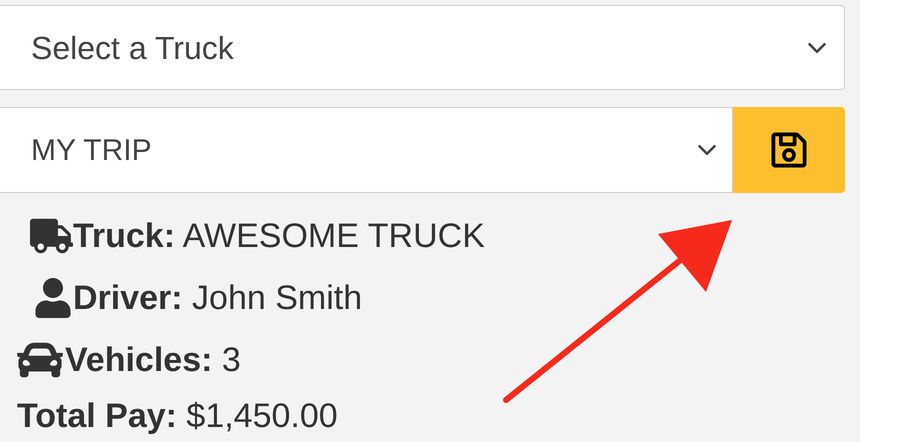 This screenshot has width=902, height=442. Describe the element at coordinates (153, 360) in the screenshot. I see `detail-text: Vehicles: 3` at that location.